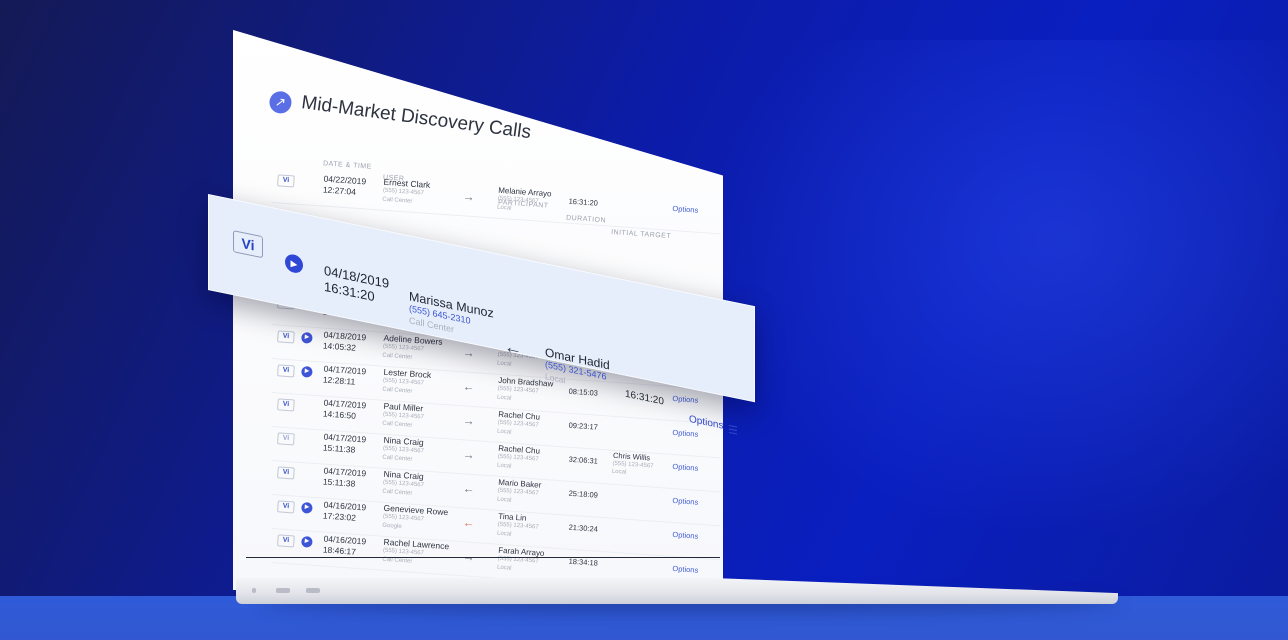 The height and width of the screenshot is (640, 1288). I want to click on call-duration: 18:34:18, so click(583, 562).